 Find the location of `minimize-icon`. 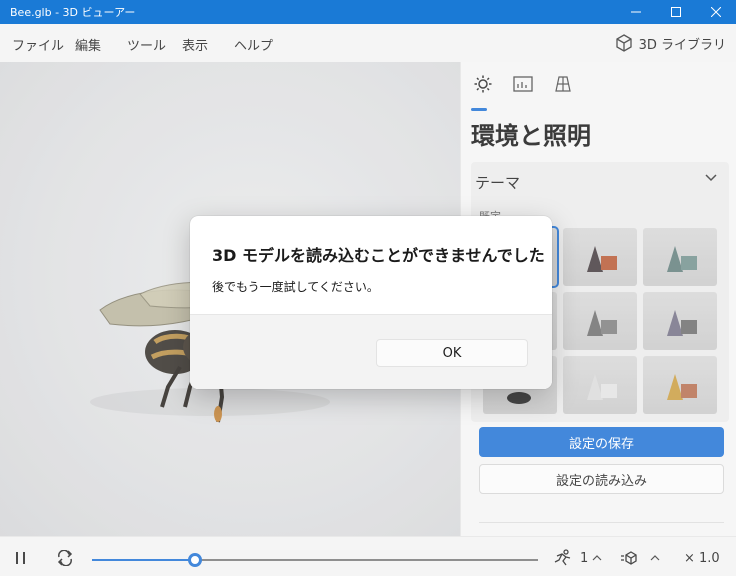

minimize-icon is located at coordinates (636, 12).